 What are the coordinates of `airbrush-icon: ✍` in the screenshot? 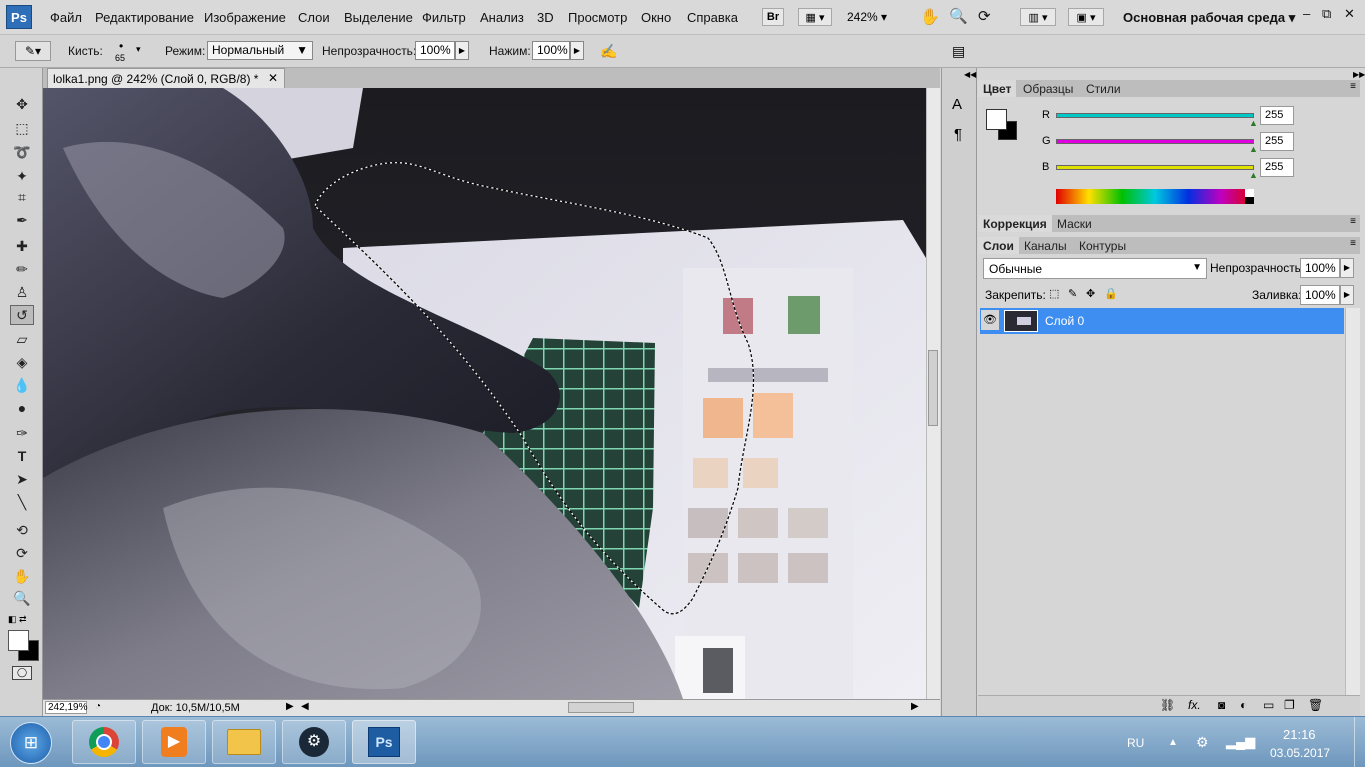 It's located at (608, 51).